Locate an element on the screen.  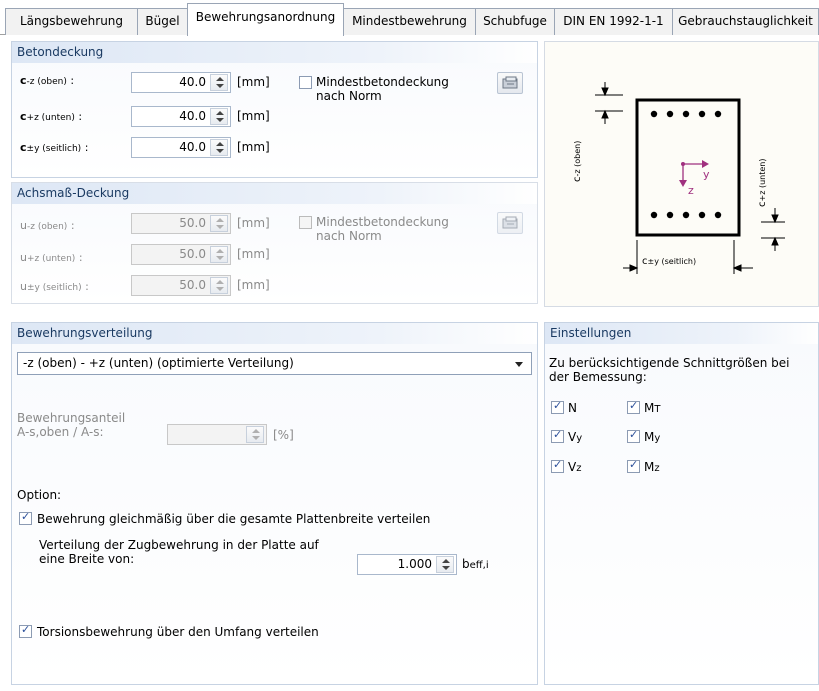
achsmass-header: Achsmaß-Deckung is located at coordinates (274, 193).